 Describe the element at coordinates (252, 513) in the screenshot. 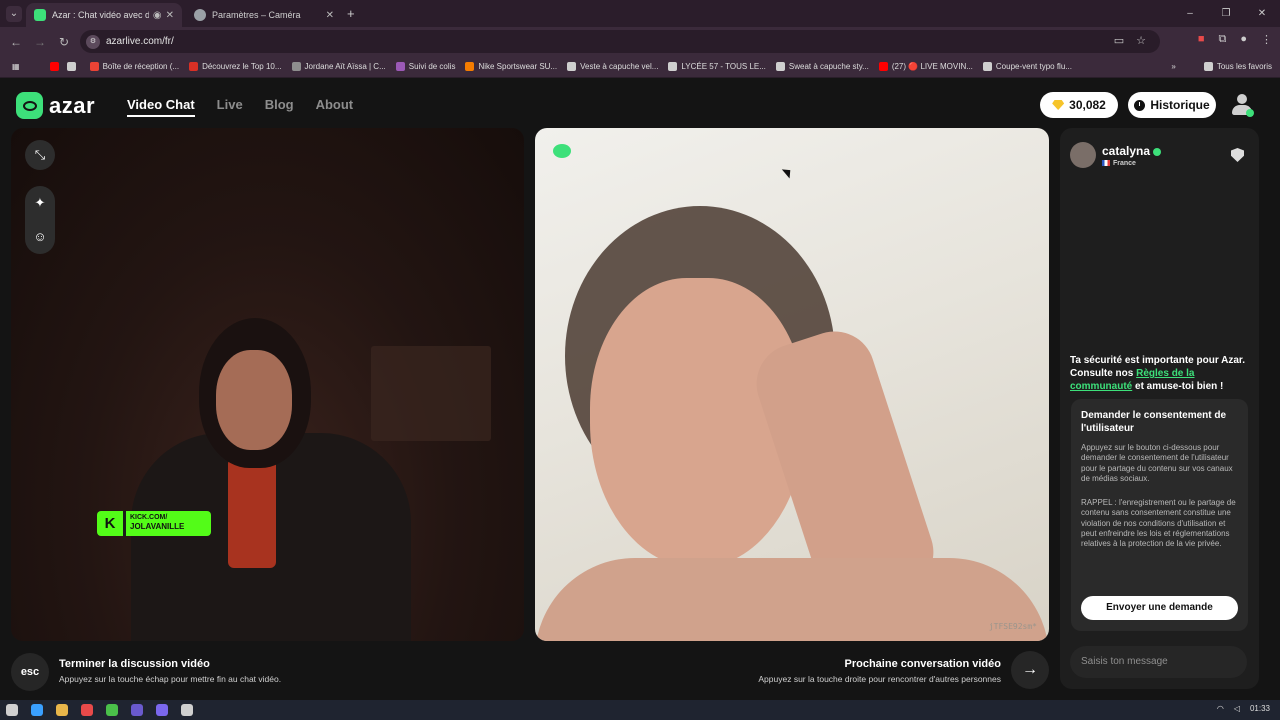

I see `local-user-shirt` at that location.